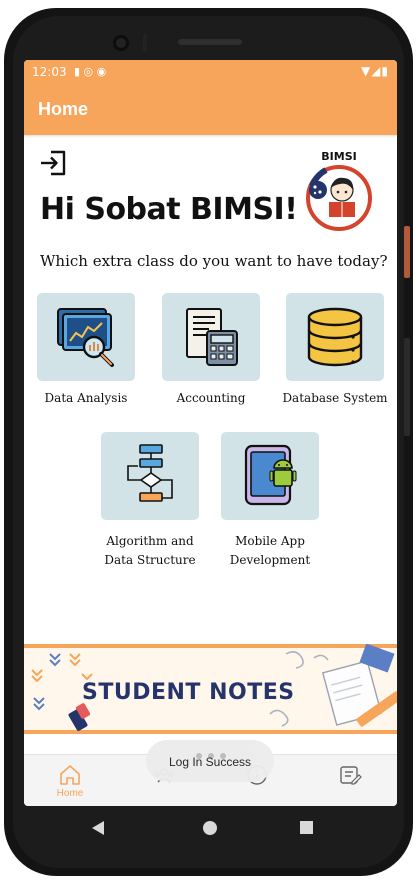 Image resolution: width=419 pixels, height=883 pixels. I want to click on database-icon, so click(335, 337).